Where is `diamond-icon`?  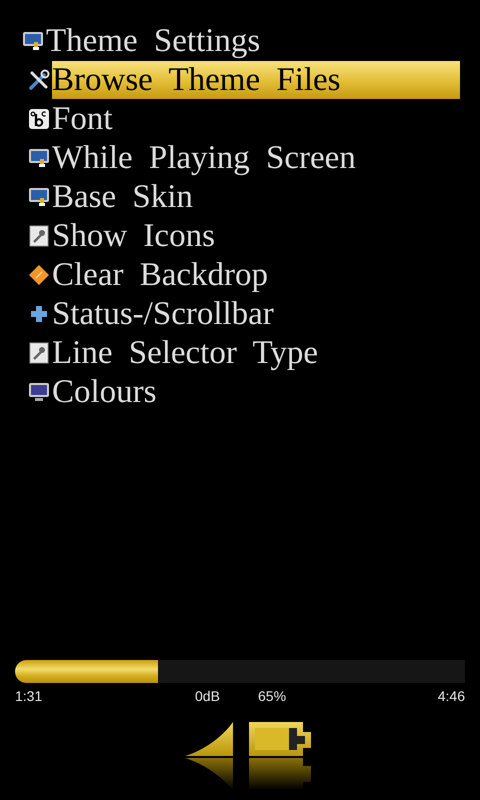 diamond-icon is located at coordinates (39, 275).